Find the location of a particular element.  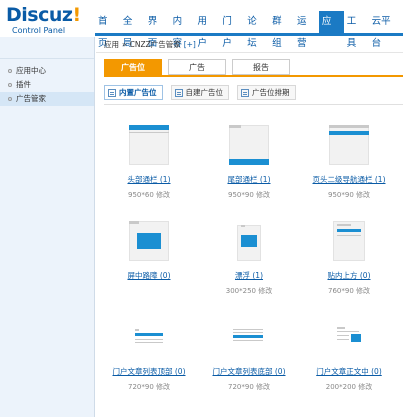

ad-slot-name: 门户文章列表顶部 (0) is located at coordinates (148, 371).